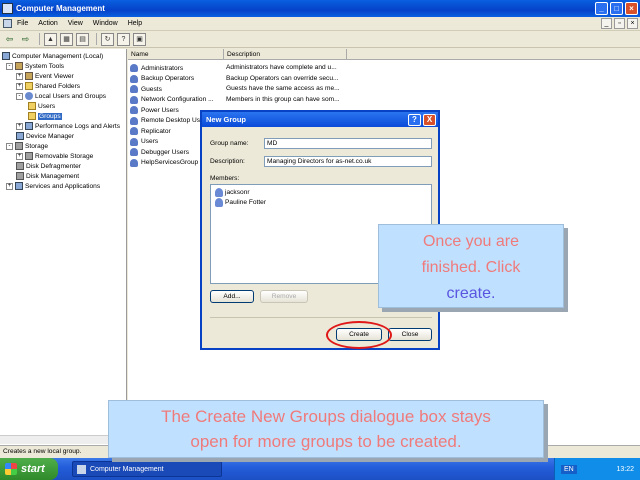 Image resolution: width=640 pixels, height=480 pixels. I want to click on tree-item-groups: Groups, so click(45, 116).